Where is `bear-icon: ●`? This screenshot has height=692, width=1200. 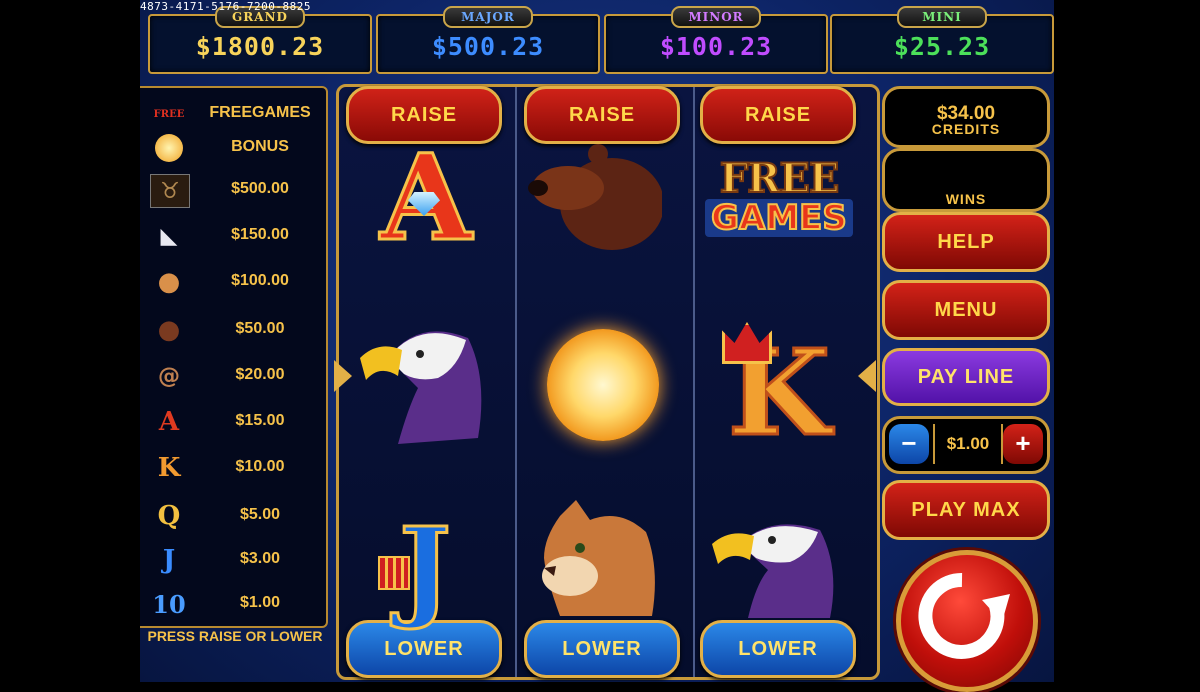 bear-icon: ● is located at coordinates (169, 330).